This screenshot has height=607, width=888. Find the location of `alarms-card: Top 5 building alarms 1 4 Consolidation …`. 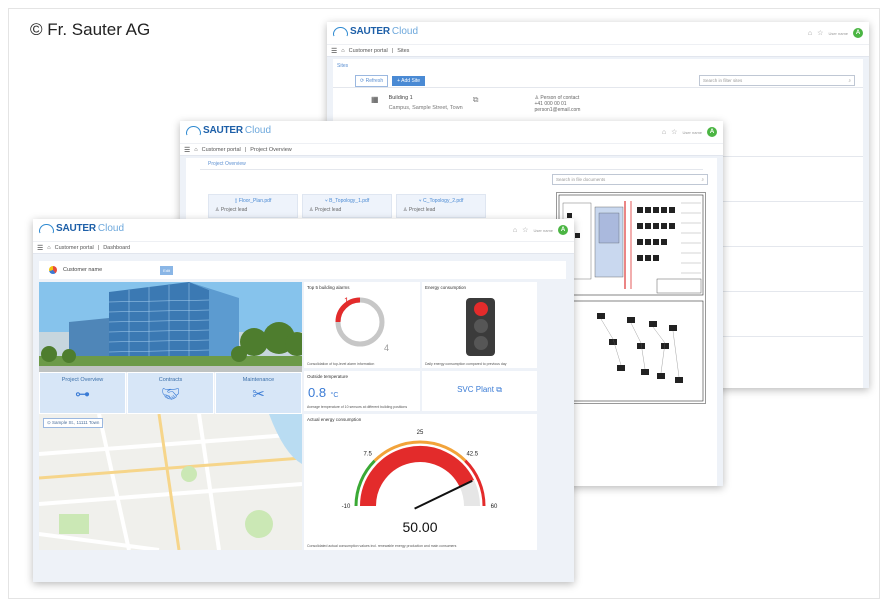

alarms-card: Top 5 building alarms 1 4 Consolidation … is located at coordinates (362, 325).